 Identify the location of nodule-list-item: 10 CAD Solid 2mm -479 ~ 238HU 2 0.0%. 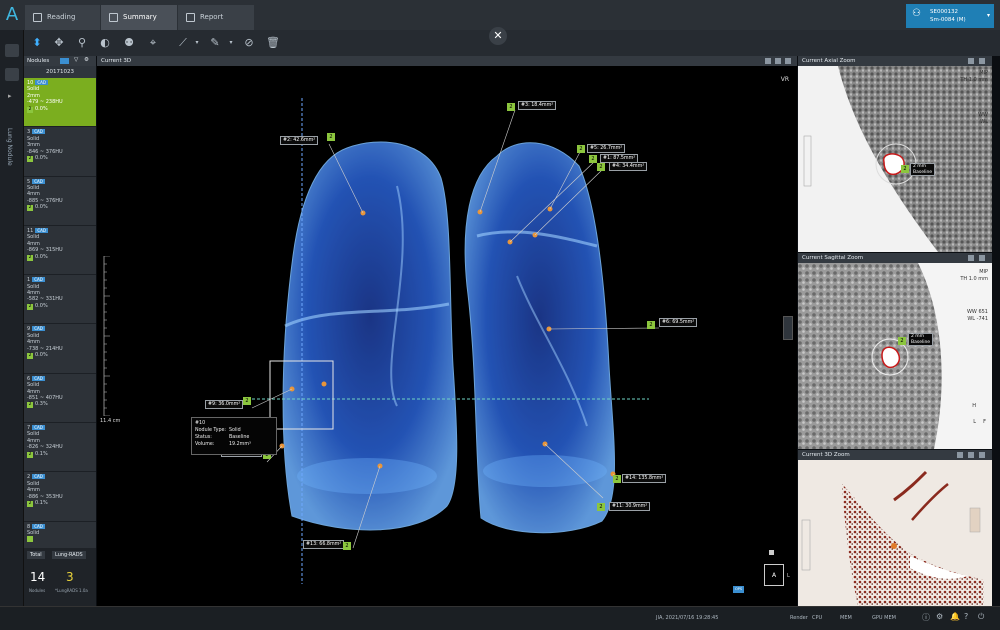
(60, 103).